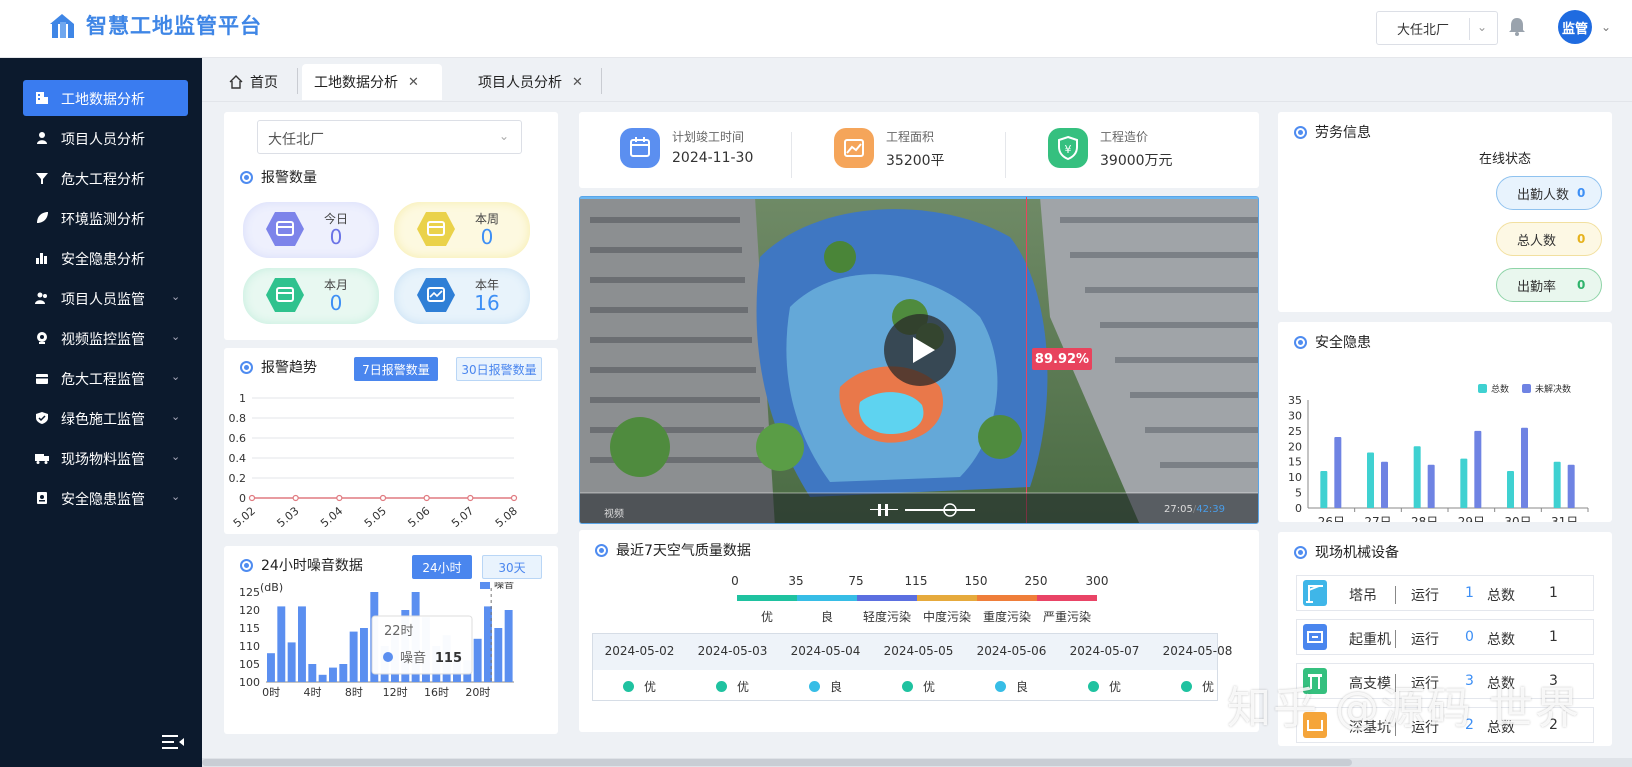 The height and width of the screenshot is (767, 1632). Describe the element at coordinates (1517, 26) in the screenshot. I see `bell-icon` at that location.